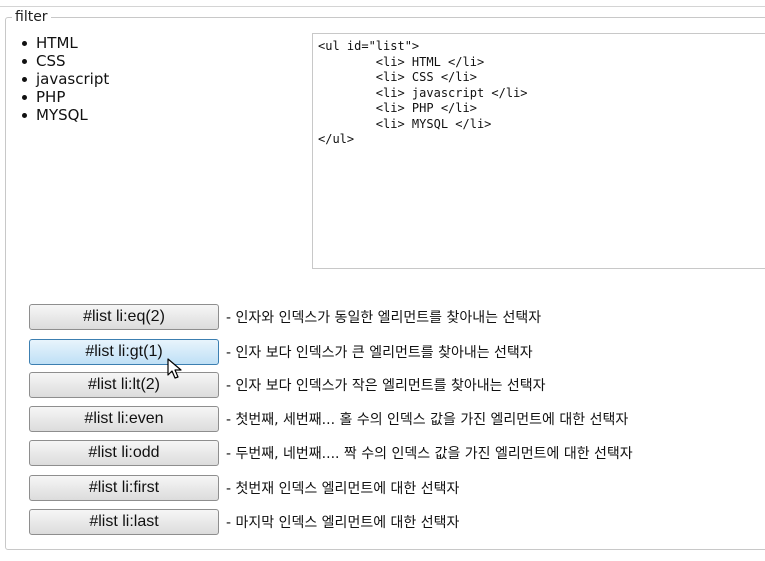 Image resolution: width=765 pixels, height=561 pixels. I want to click on selector-row-first: #list li:first - 첫번재 인덱스 엘리먼트에 대한 선택자, so click(244, 488).